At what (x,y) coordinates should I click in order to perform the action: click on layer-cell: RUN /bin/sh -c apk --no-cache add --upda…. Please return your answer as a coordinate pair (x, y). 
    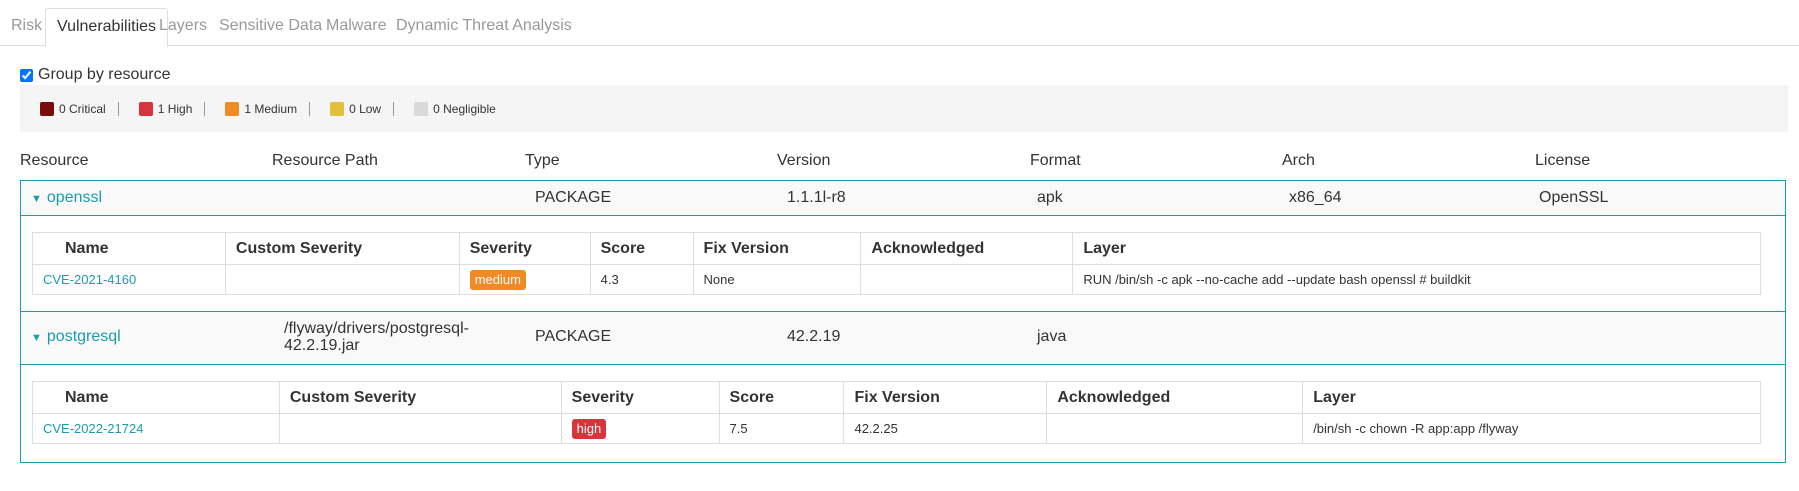
    Looking at the image, I should click on (1416, 279).